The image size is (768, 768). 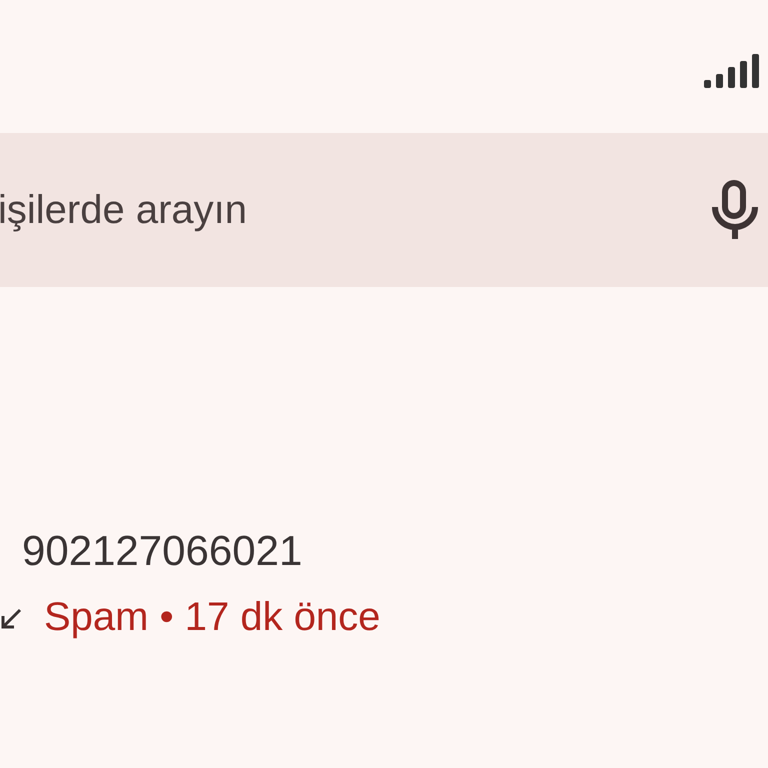 I want to click on phone-number: 902127066021, so click(x=163, y=551).